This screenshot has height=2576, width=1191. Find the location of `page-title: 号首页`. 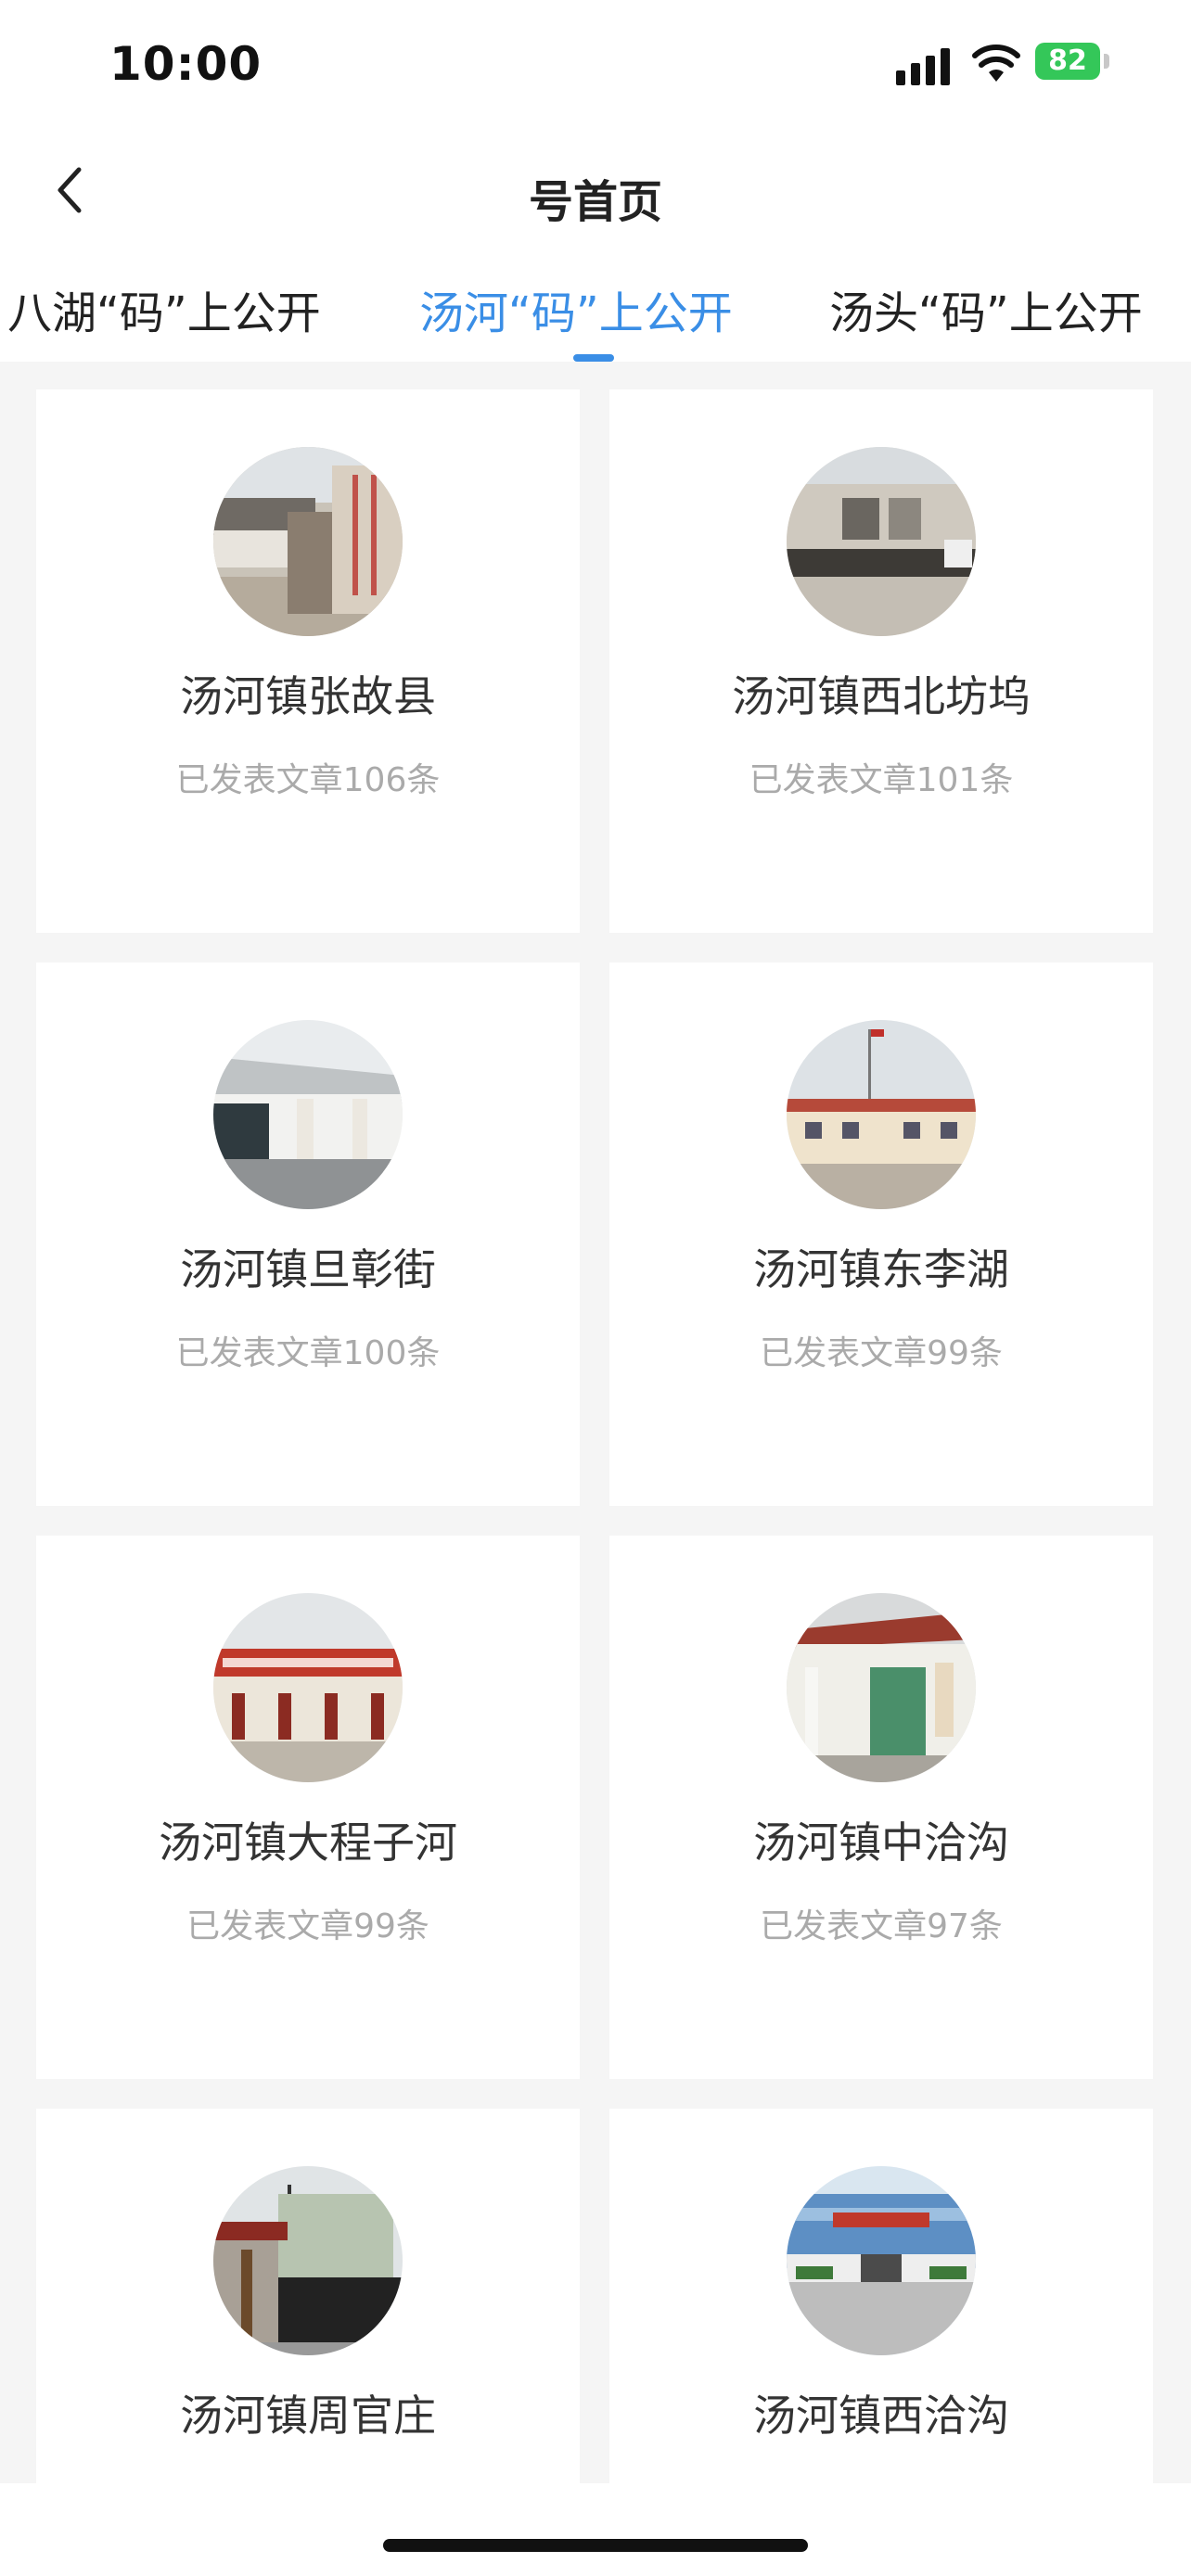

page-title: 号首页 is located at coordinates (595, 202).